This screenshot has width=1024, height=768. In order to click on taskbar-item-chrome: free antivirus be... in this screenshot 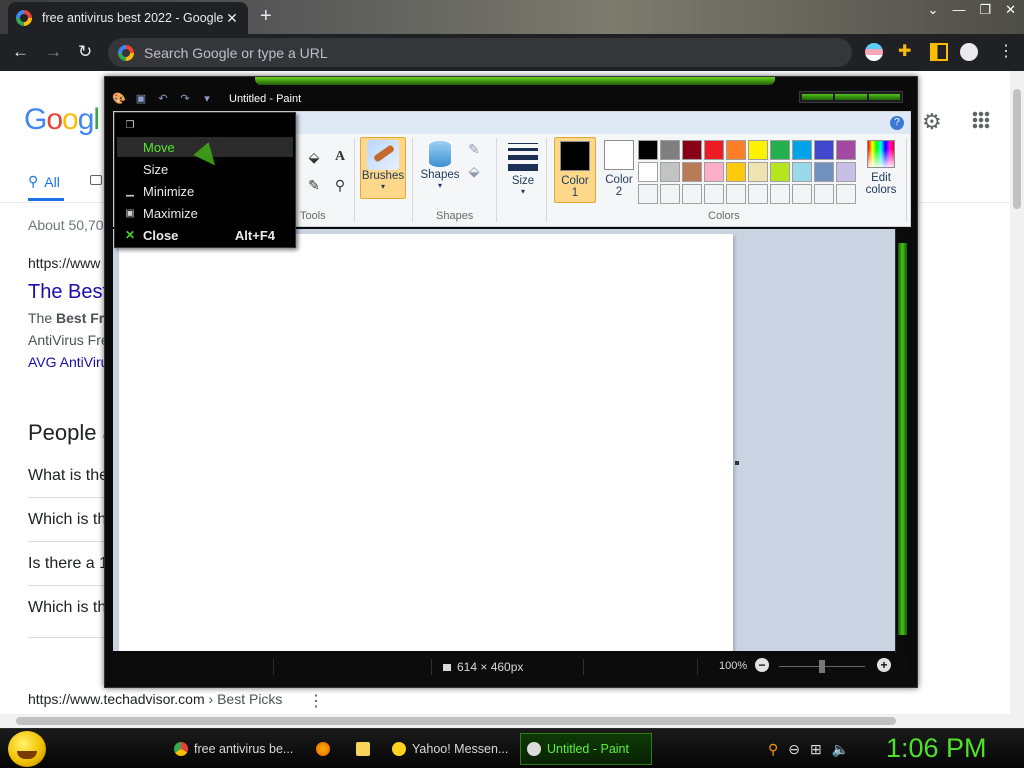, I will do `click(232, 749)`.